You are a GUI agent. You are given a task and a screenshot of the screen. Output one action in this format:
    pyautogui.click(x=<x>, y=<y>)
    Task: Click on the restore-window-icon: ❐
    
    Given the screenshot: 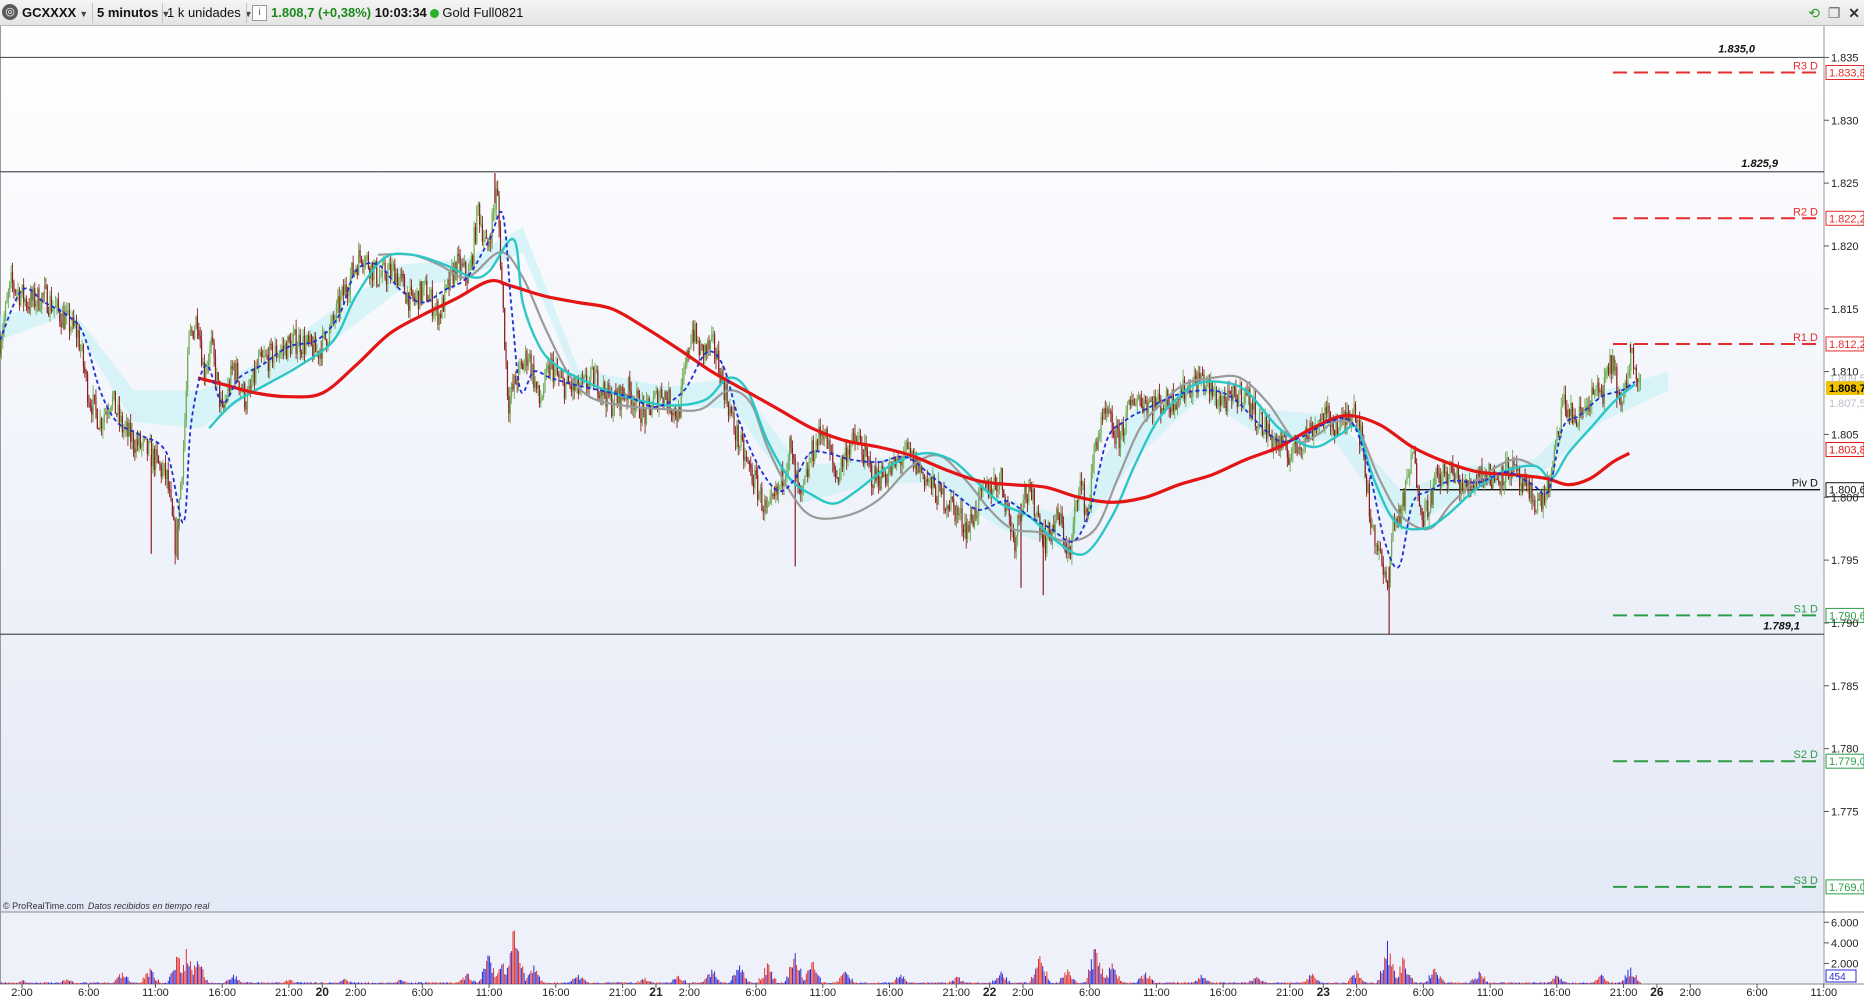 What is the action you would take?
    pyautogui.click(x=1834, y=13)
    